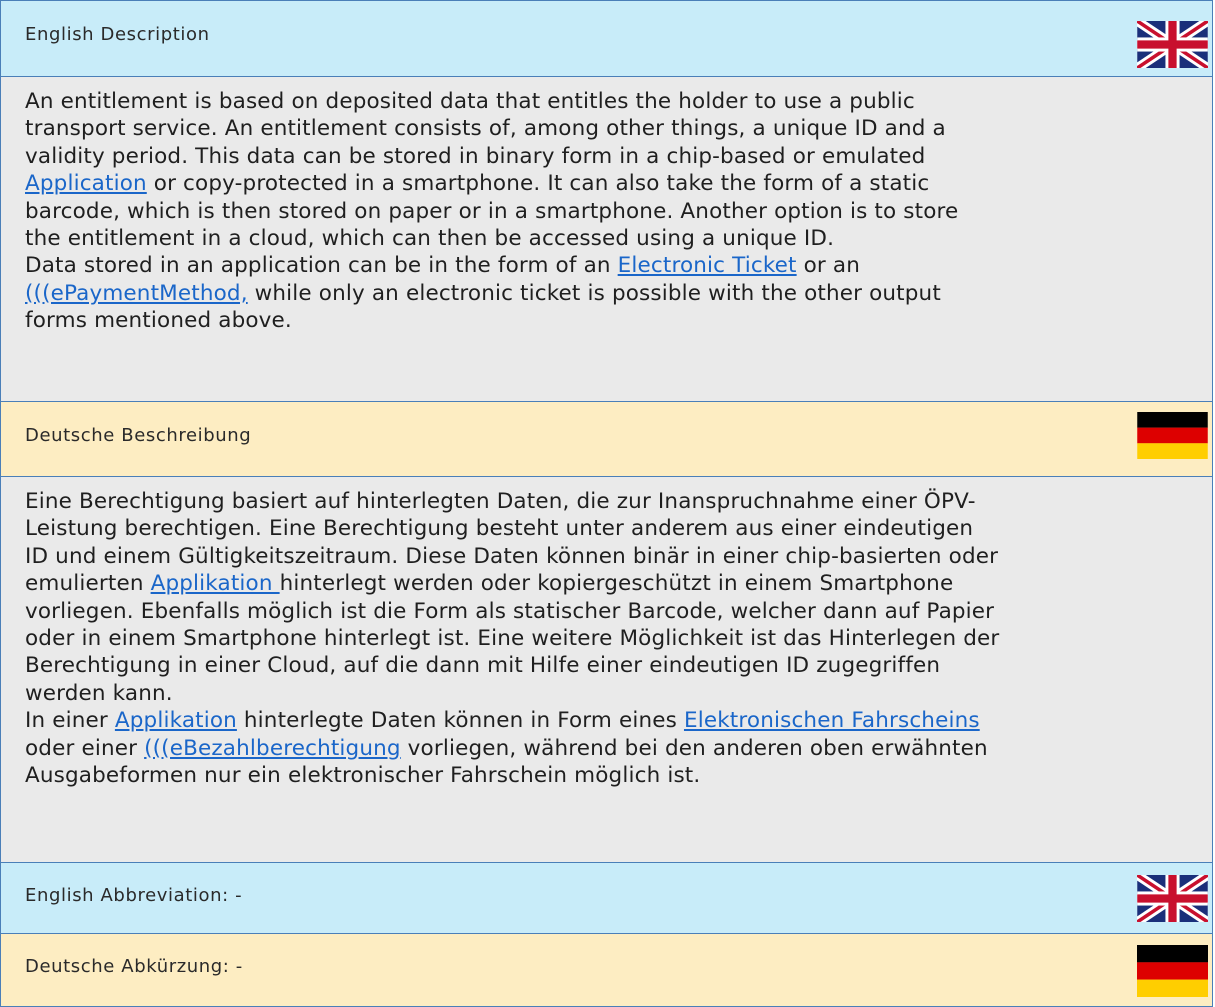 This screenshot has width=1215, height=1007. Describe the element at coordinates (606, 970) in the screenshot. I see `german-abbreviation-row: Deutsche Abkürzung: -` at that location.